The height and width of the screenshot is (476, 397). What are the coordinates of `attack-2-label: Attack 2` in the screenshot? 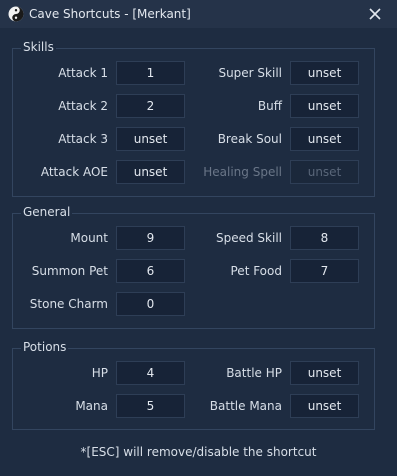 It's located at (83, 106).